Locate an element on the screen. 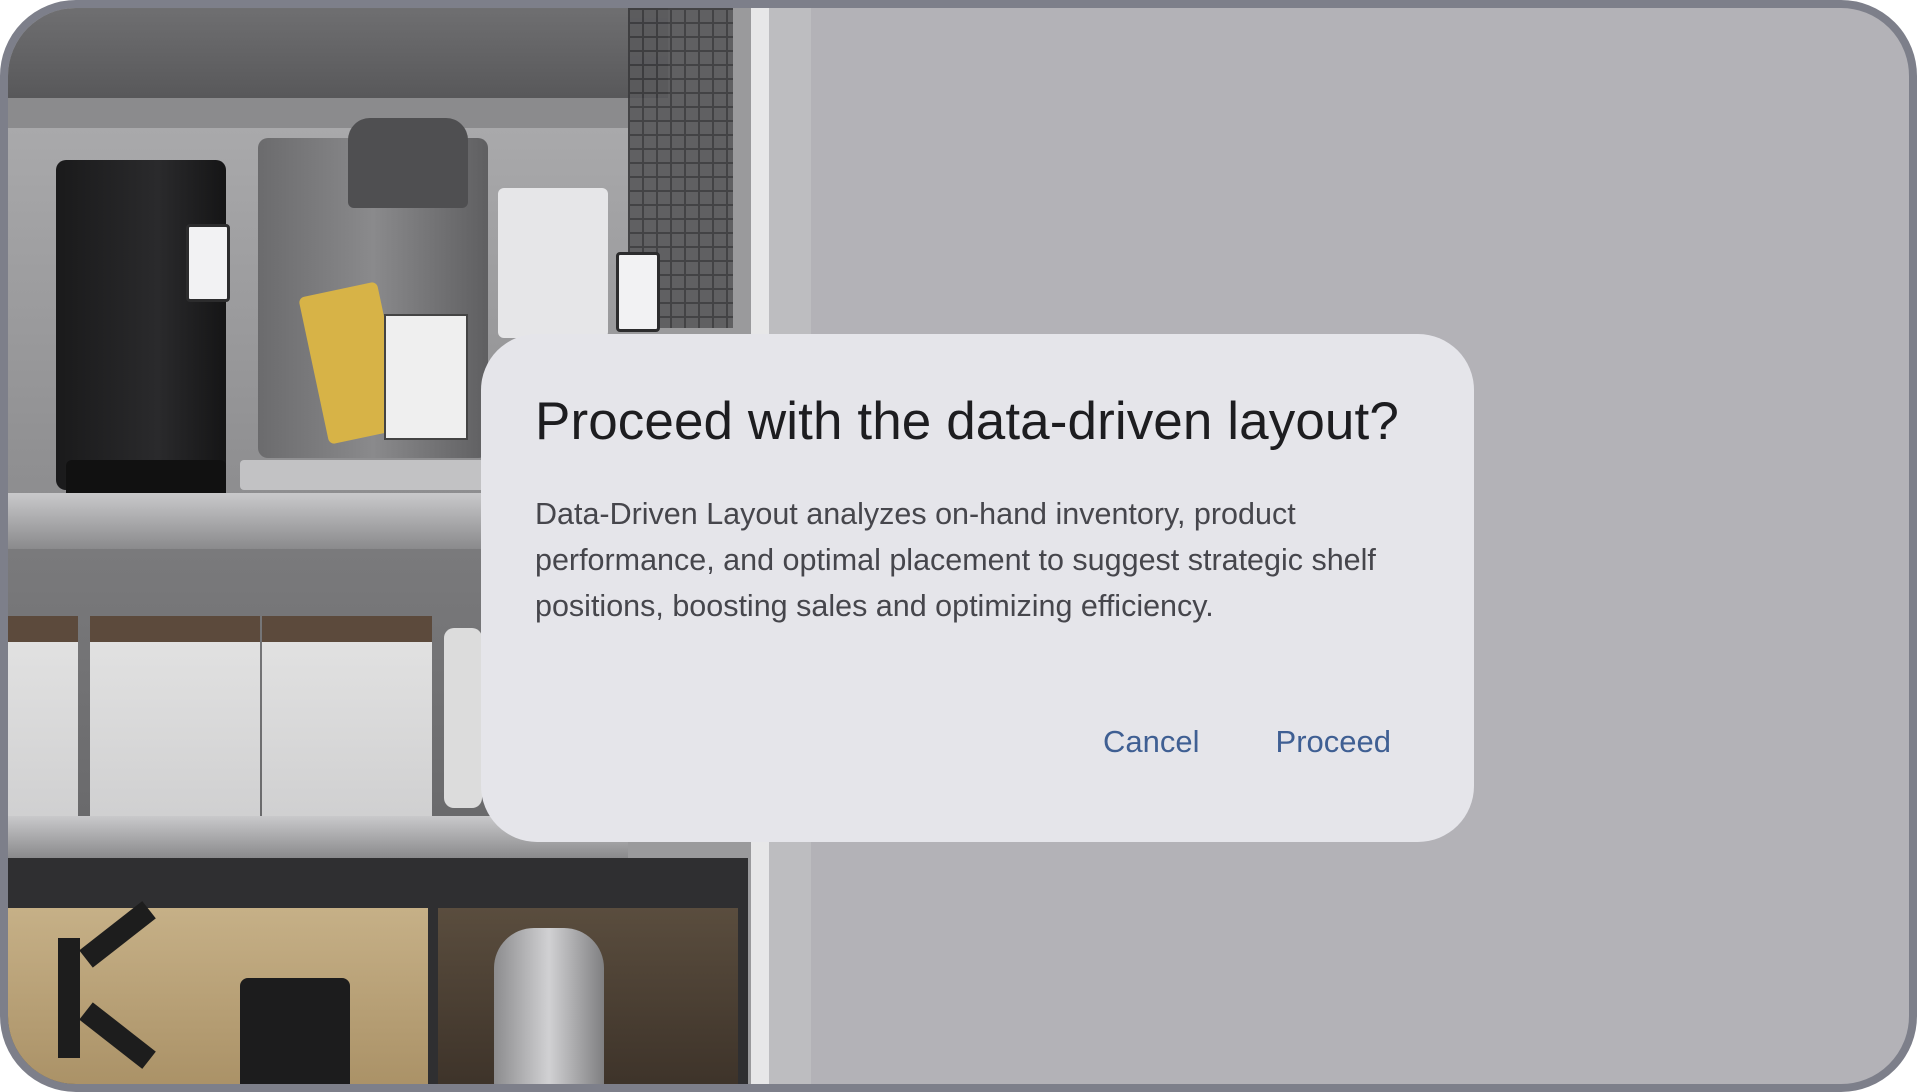 This screenshot has width=1917, height=1092. water-reservoir is located at coordinates (408, 163).